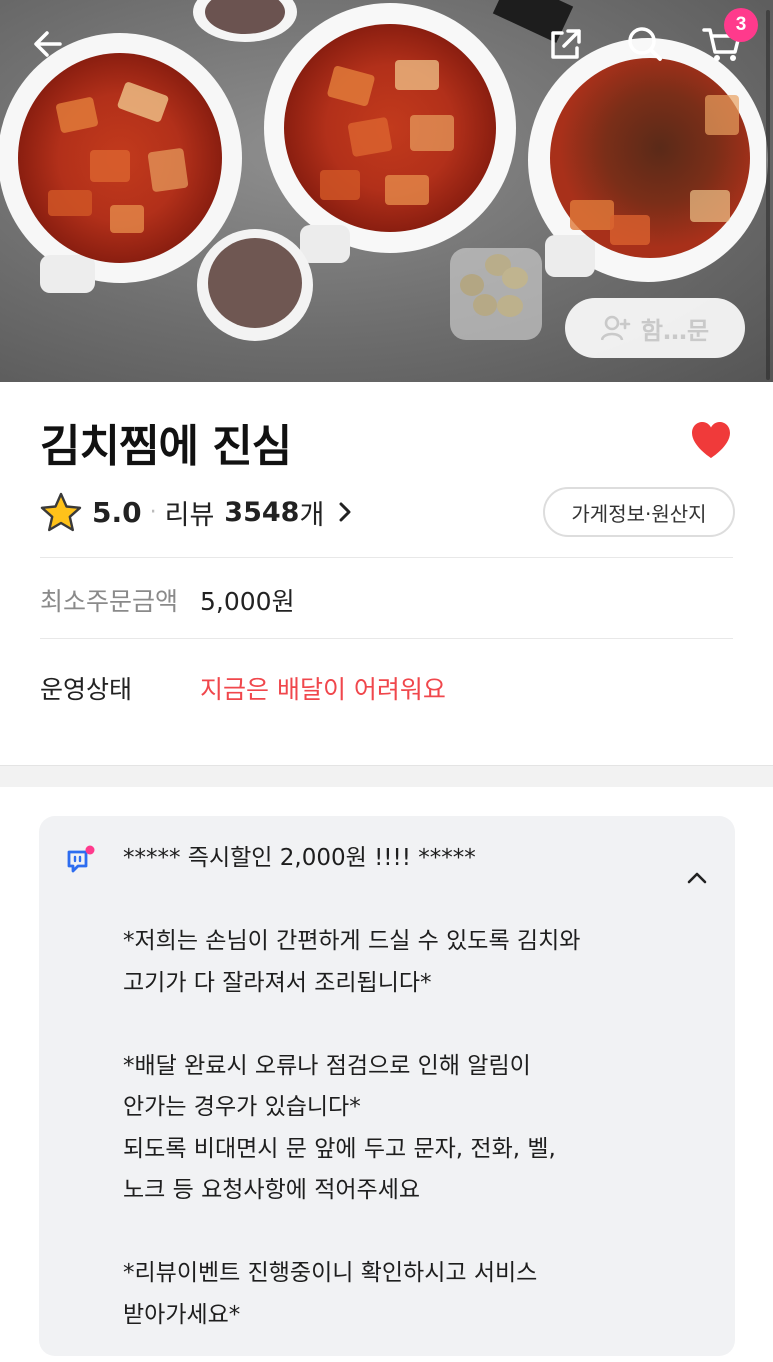 This screenshot has height=1362, width=773. What do you see at coordinates (339, 1148) in the screenshot?
I see `notice-line: 되도록 비대면시 문 앞에 두고 문자, 전화, 벨,` at bounding box center [339, 1148].